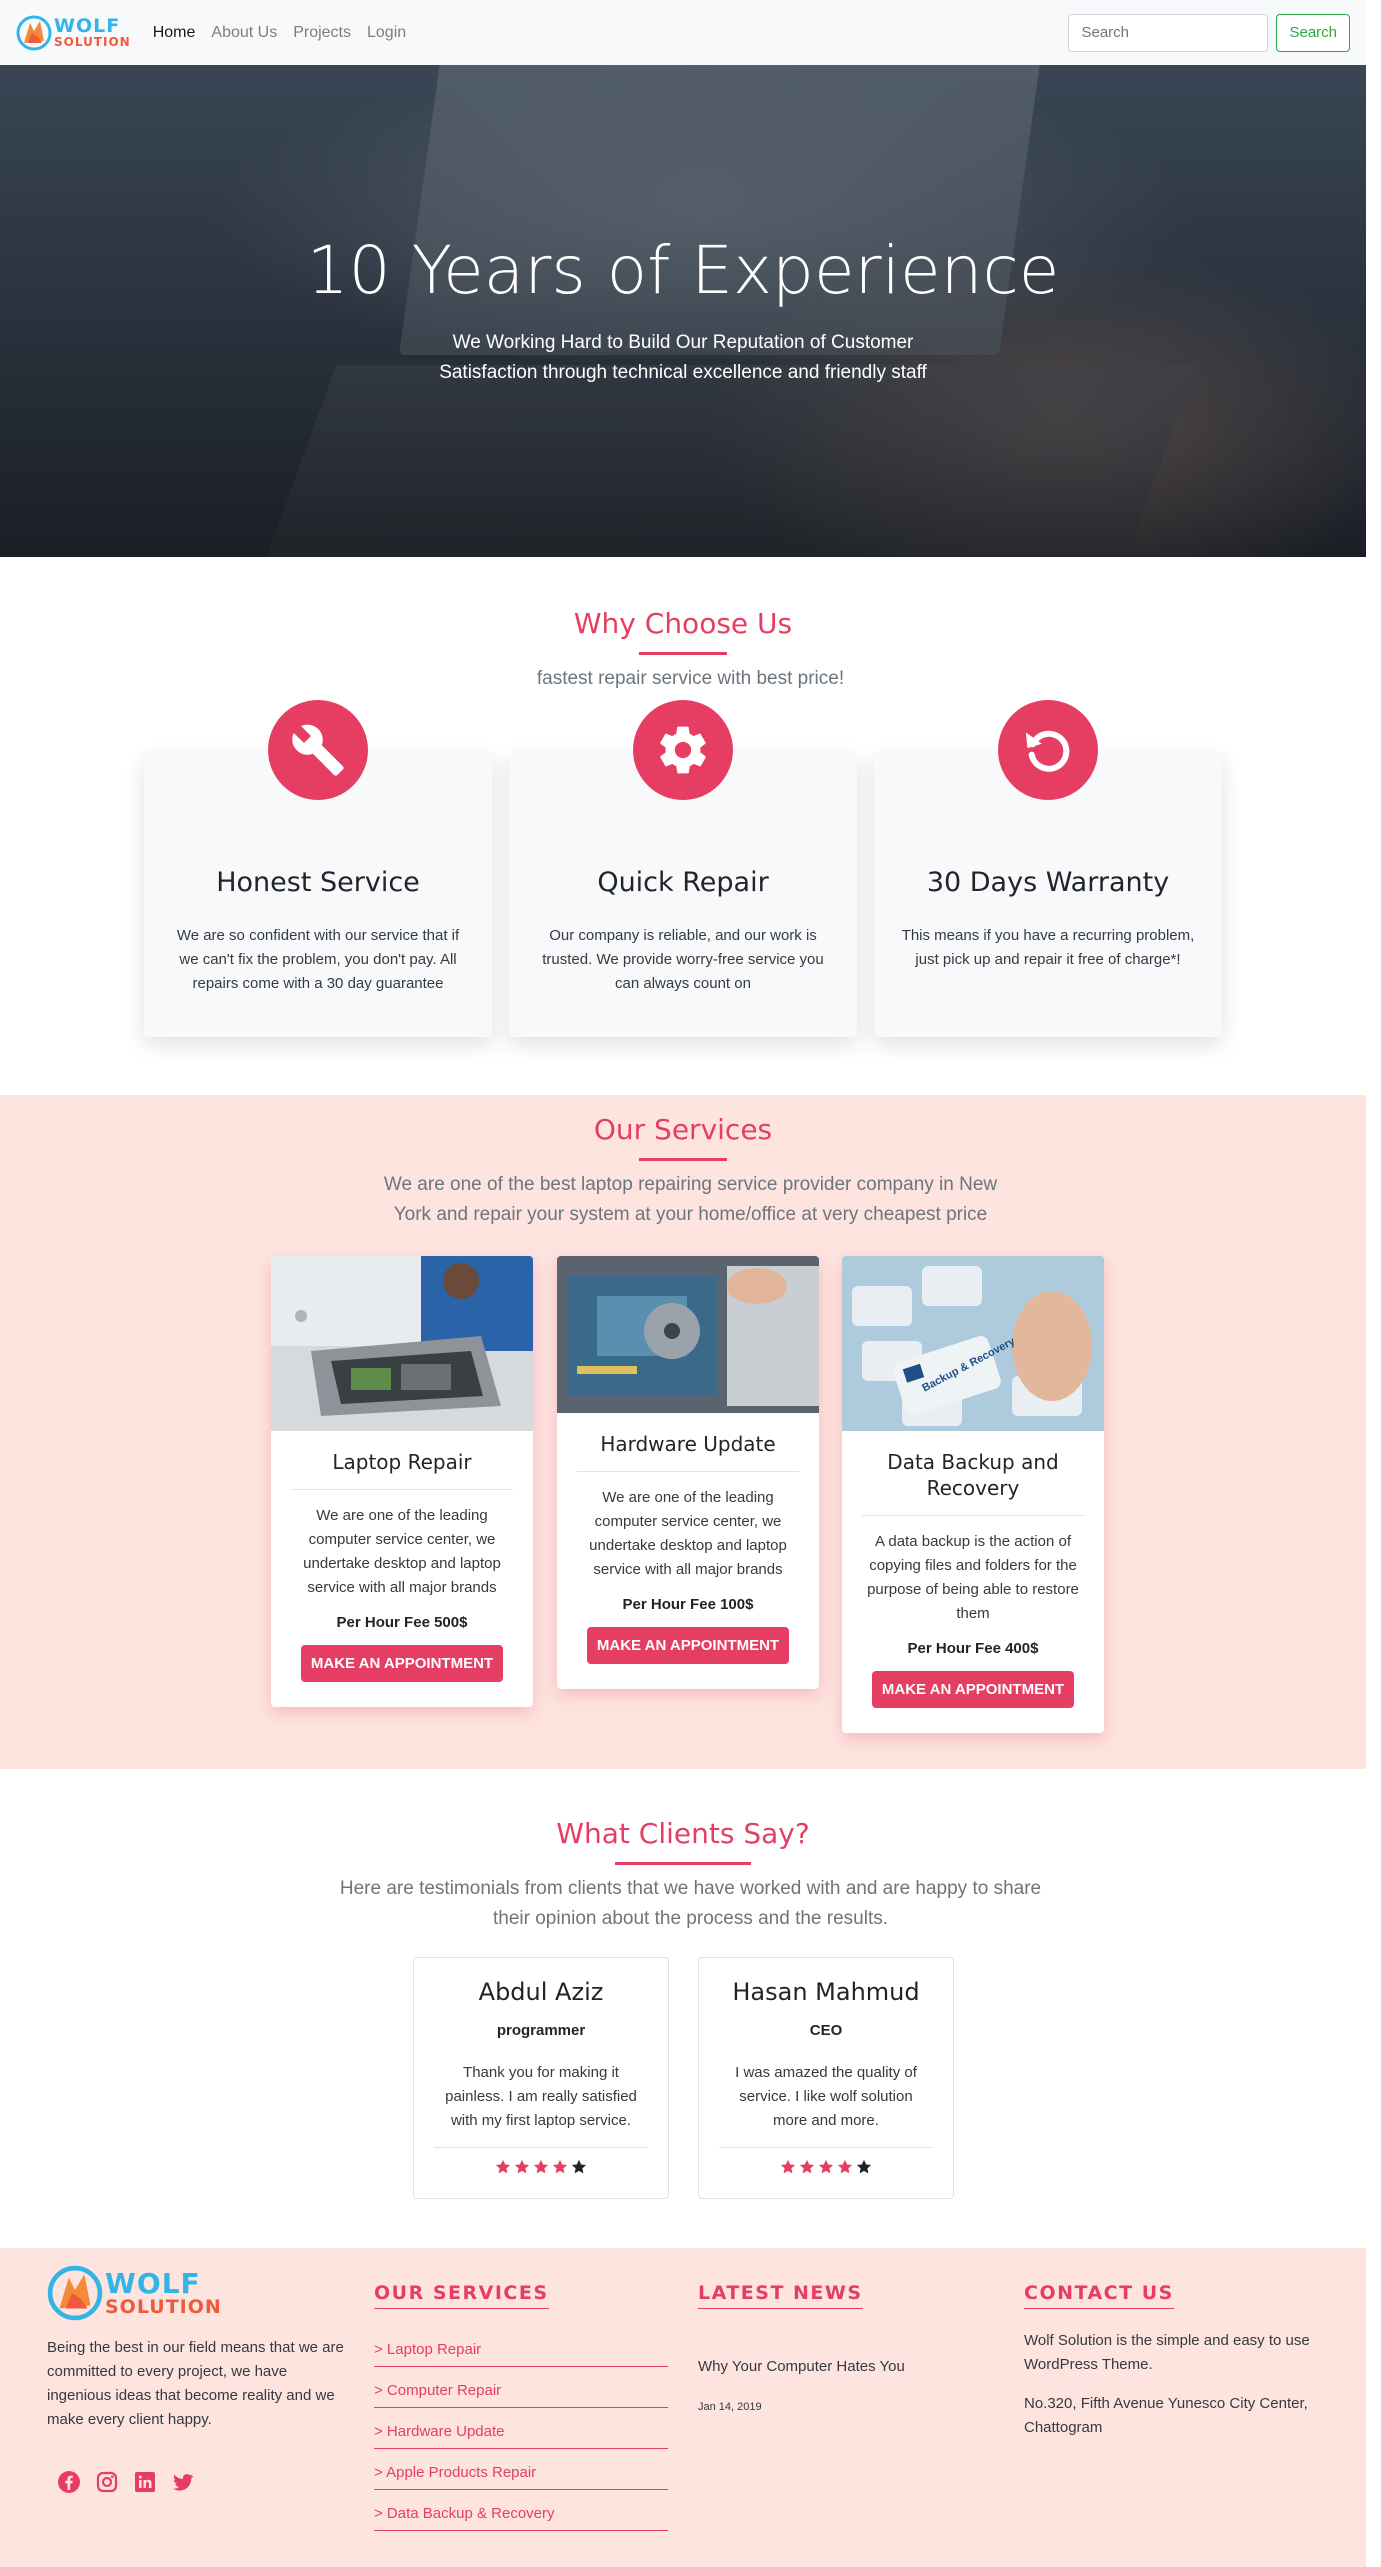  Describe the element at coordinates (174, 33) in the screenshot. I see `nav-link-home: Home` at that location.